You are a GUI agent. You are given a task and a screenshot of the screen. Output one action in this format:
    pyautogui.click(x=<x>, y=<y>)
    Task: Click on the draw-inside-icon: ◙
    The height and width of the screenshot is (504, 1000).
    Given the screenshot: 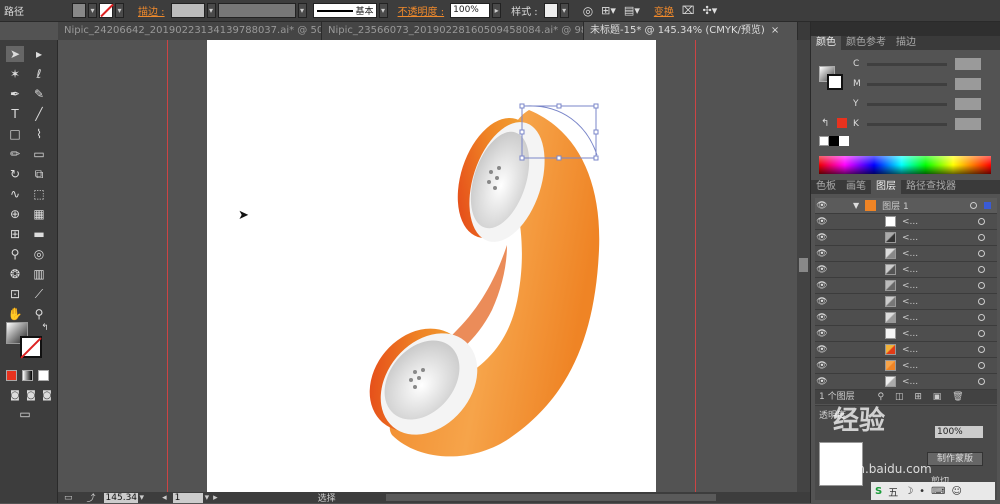 What is the action you would take?
    pyautogui.click(x=47, y=396)
    